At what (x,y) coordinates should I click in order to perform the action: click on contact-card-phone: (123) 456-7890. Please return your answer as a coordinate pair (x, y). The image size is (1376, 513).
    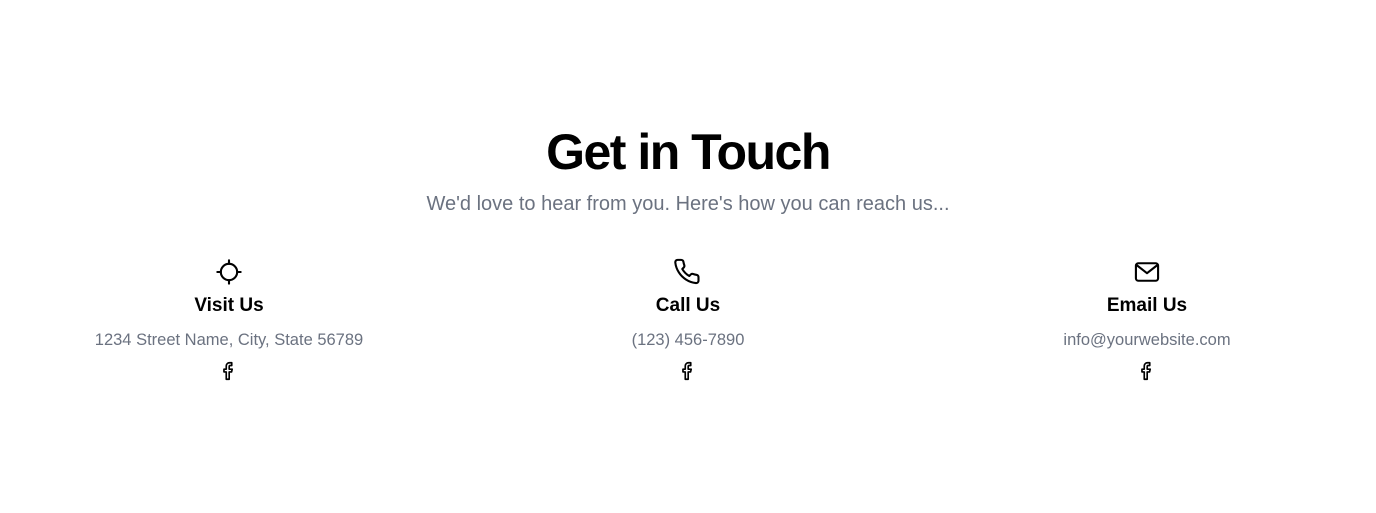
    Looking at the image, I should click on (688, 340).